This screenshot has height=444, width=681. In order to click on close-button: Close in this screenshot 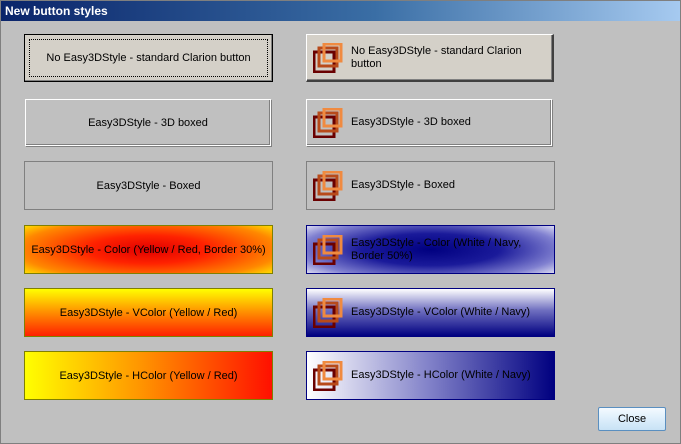, I will do `click(632, 419)`.